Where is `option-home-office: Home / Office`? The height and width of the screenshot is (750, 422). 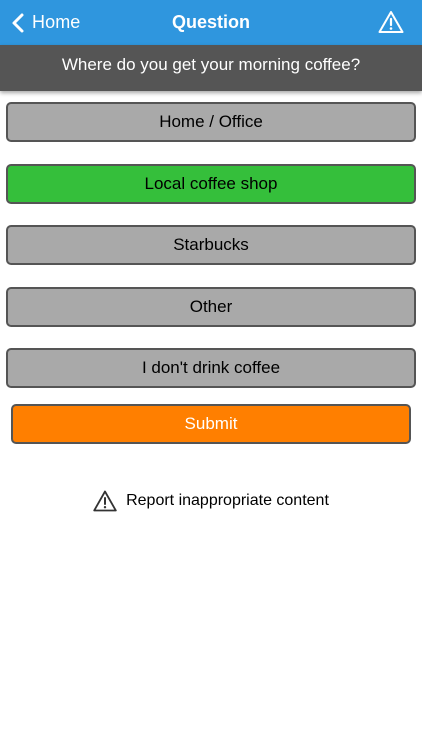
option-home-office: Home / Office is located at coordinates (211, 122).